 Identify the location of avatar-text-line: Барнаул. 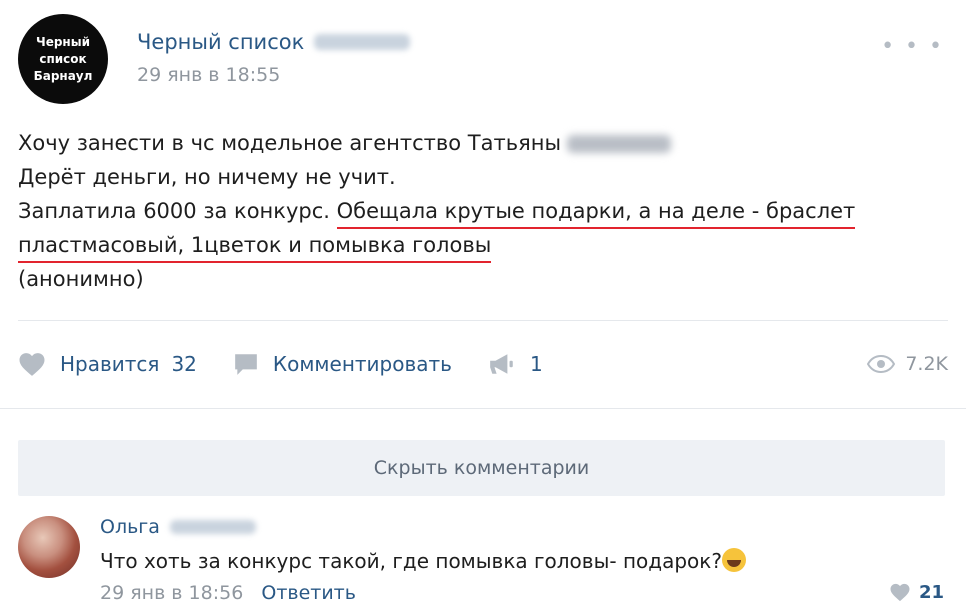
(63, 75).